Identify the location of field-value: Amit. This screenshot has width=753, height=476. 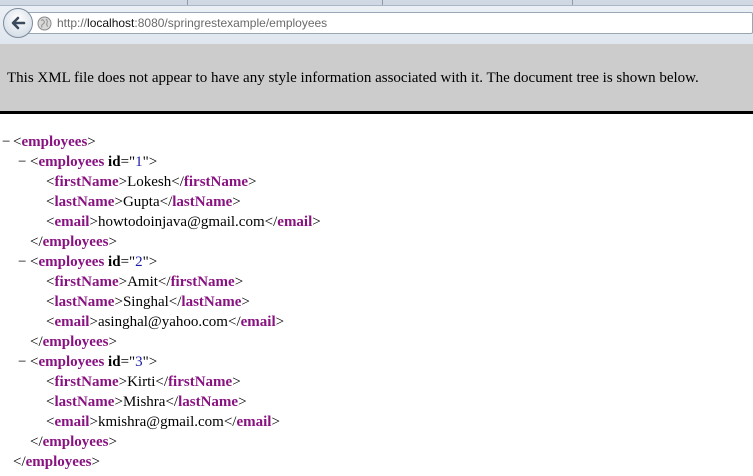
(142, 282).